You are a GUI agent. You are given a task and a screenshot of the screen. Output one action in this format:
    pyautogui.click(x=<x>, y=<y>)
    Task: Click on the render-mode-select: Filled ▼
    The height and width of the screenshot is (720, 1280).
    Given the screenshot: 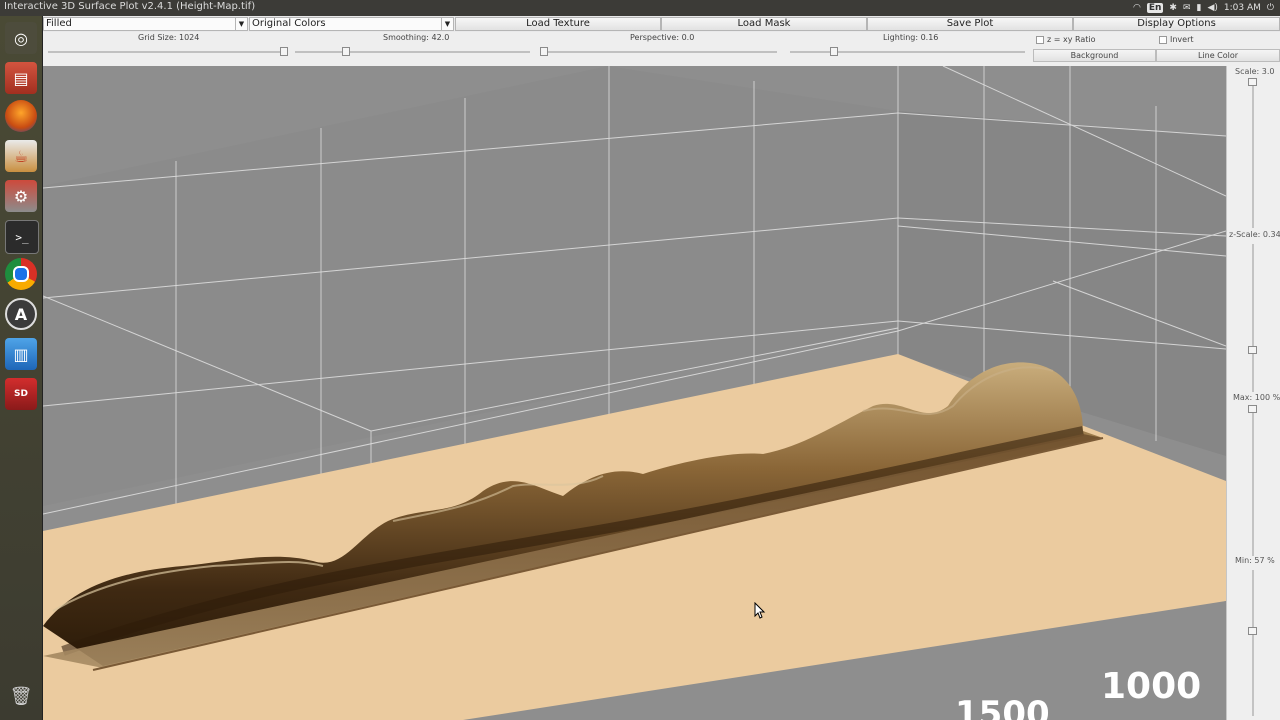 What is the action you would take?
    pyautogui.click(x=145, y=24)
    